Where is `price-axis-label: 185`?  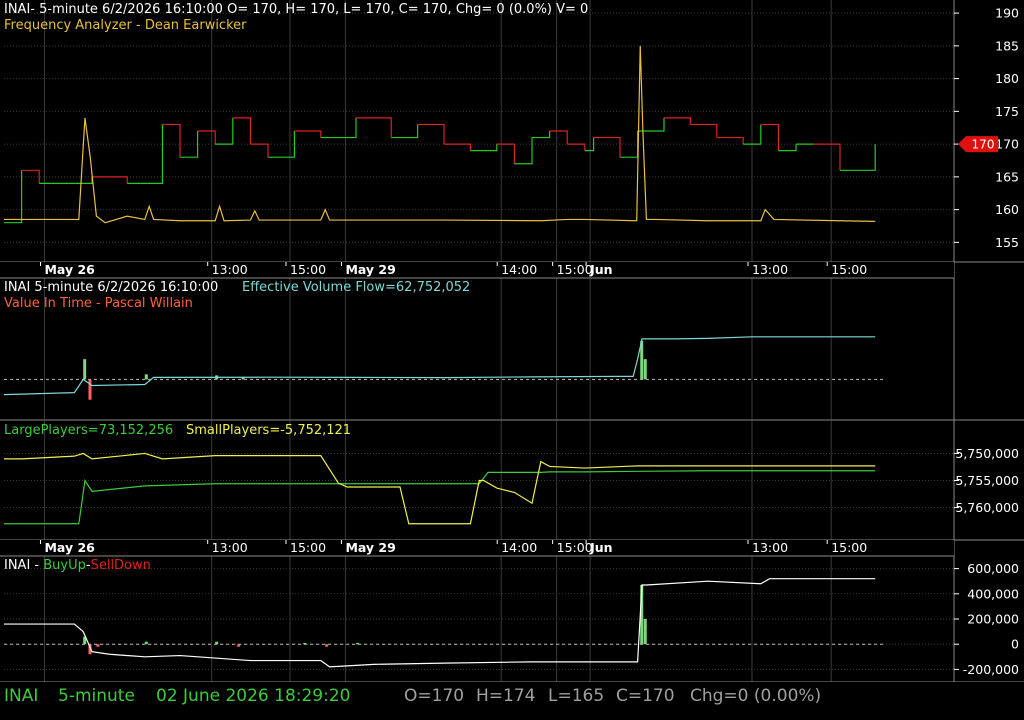 price-axis-label: 185 is located at coordinates (1007, 45).